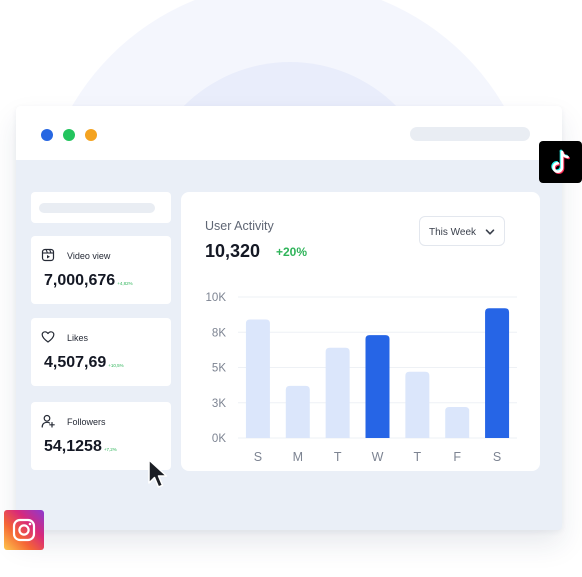 The height and width of the screenshot is (577, 582). Describe the element at coordinates (110, 449) in the screenshot. I see `stat-change: +7,2%` at that location.